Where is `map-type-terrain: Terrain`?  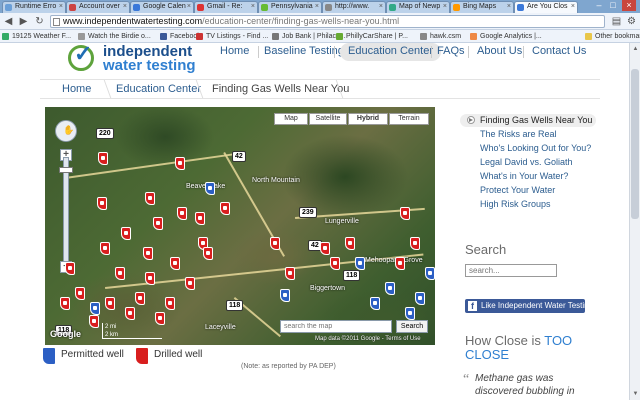 map-type-terrain: Terrain is located at coordinates (409, 119).